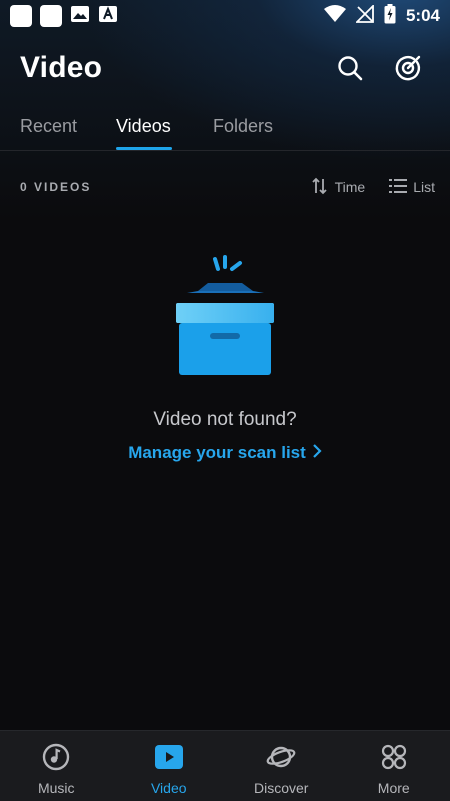 This screenshot has width=450, height=801. I want to click on app-header: Video, so click(225, 68).